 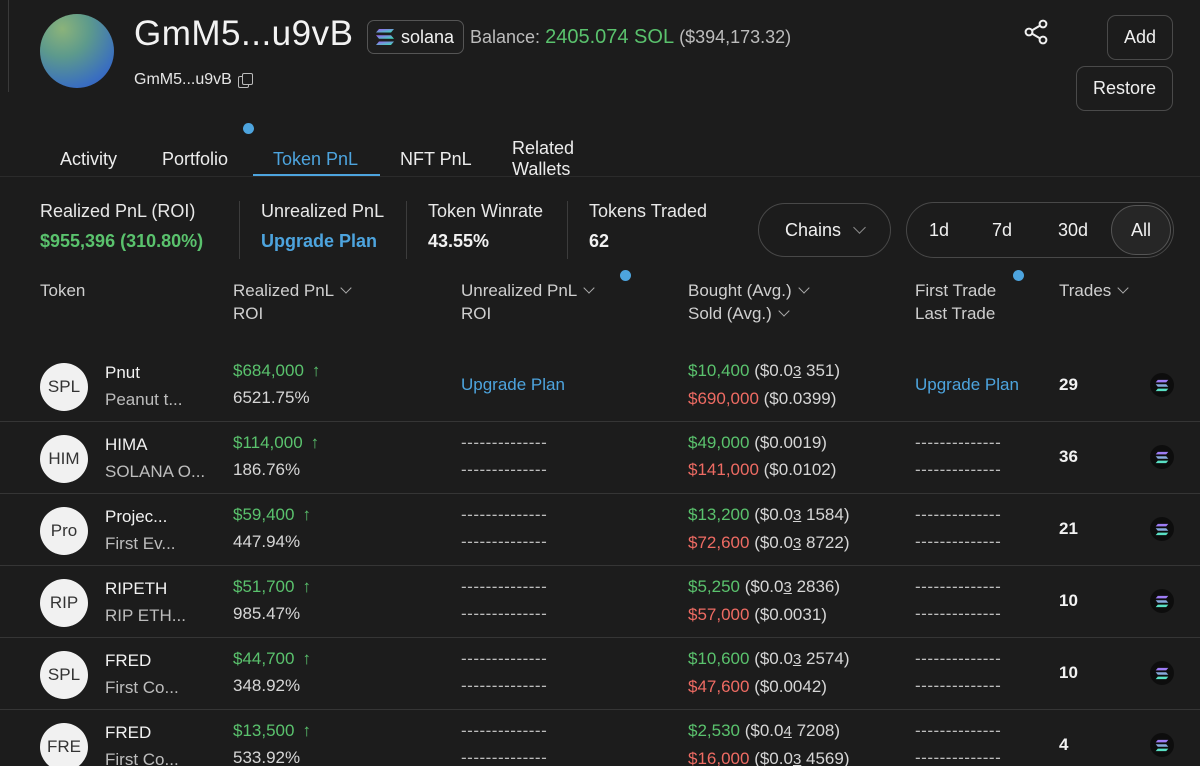 I want to click on stat-divider, so click(x=239, y=230).